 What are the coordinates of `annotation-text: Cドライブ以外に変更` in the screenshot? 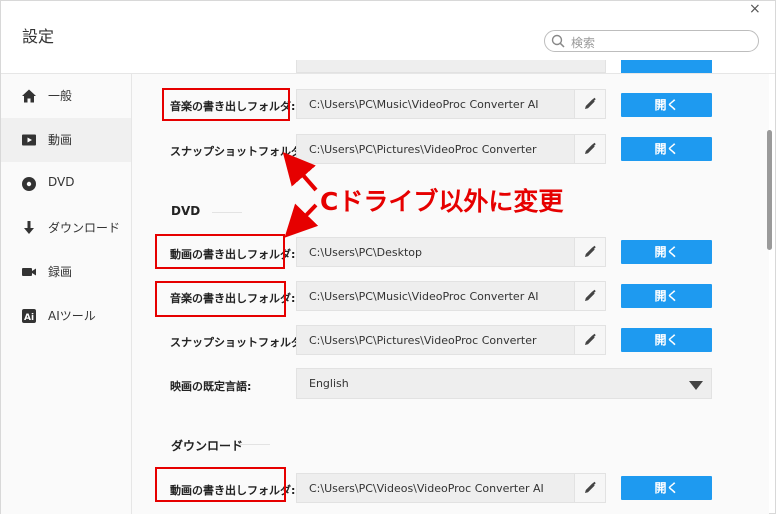 It's located at (442, 201).